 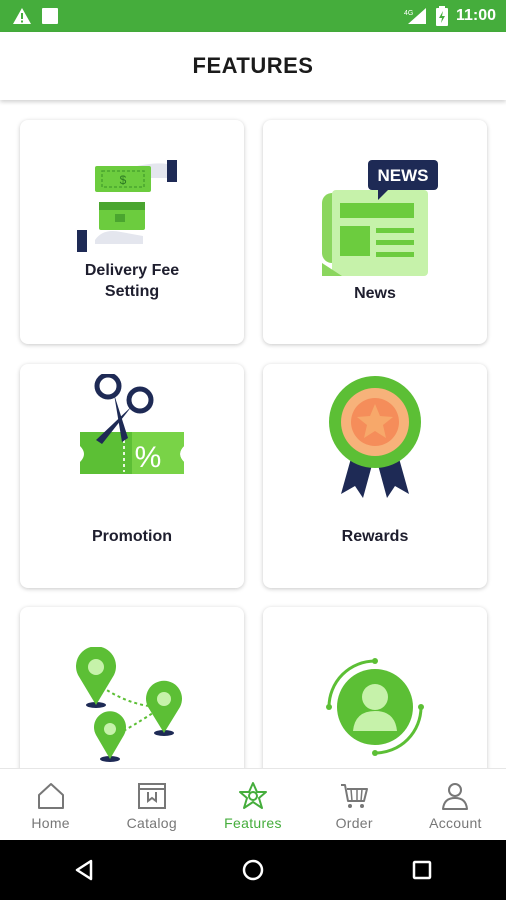 What do you see at coordinates (455, 796) in the screenshot?
I see `person-icon` at bounding box center [455, 796].